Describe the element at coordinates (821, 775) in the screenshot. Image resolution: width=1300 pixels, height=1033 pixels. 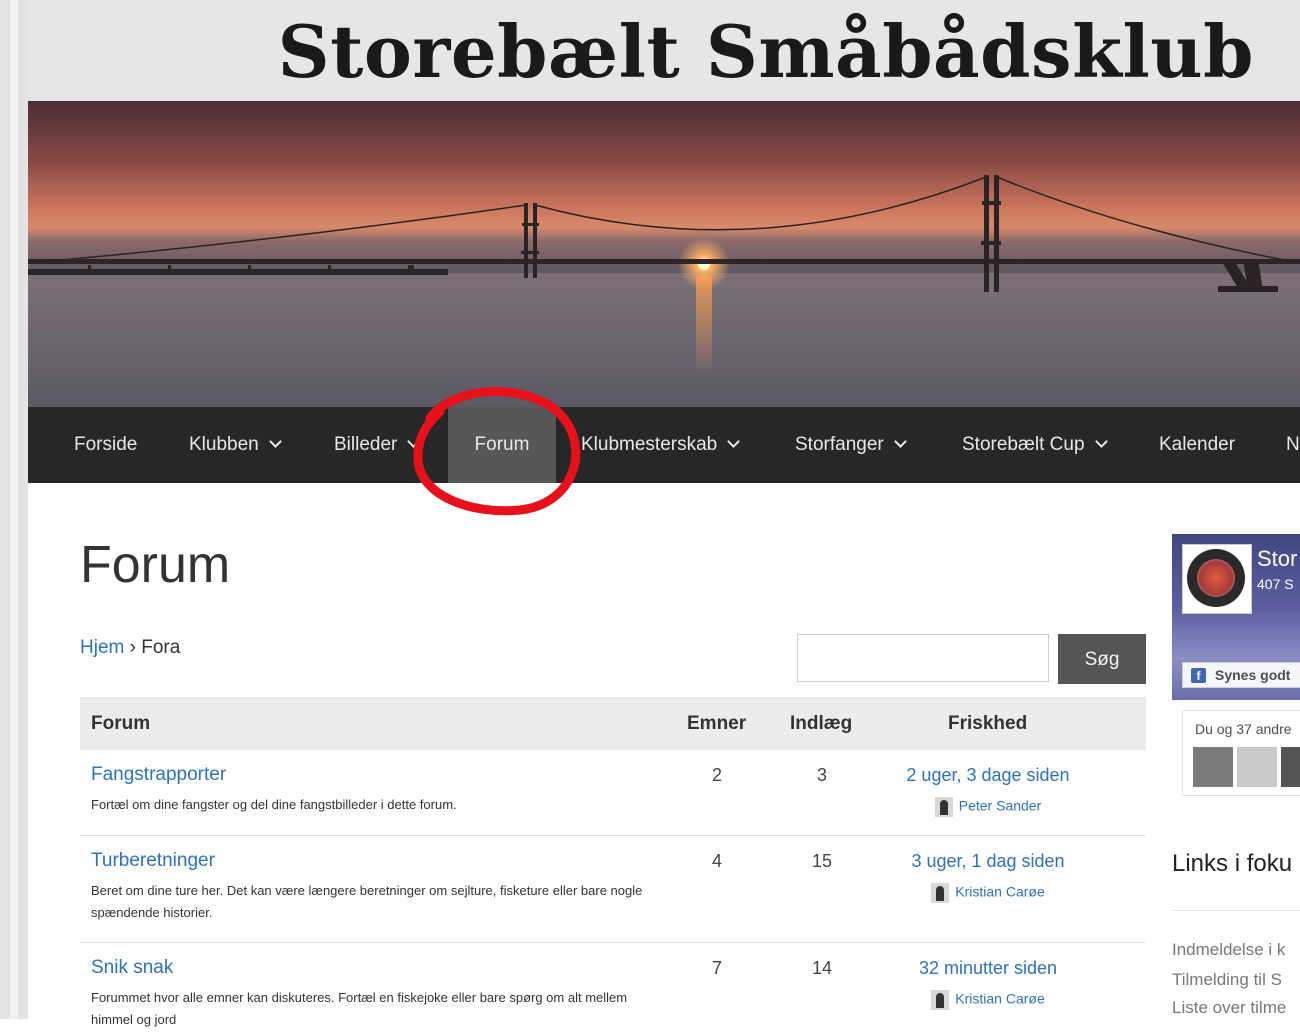
I see `posts-count: 3` at that location.